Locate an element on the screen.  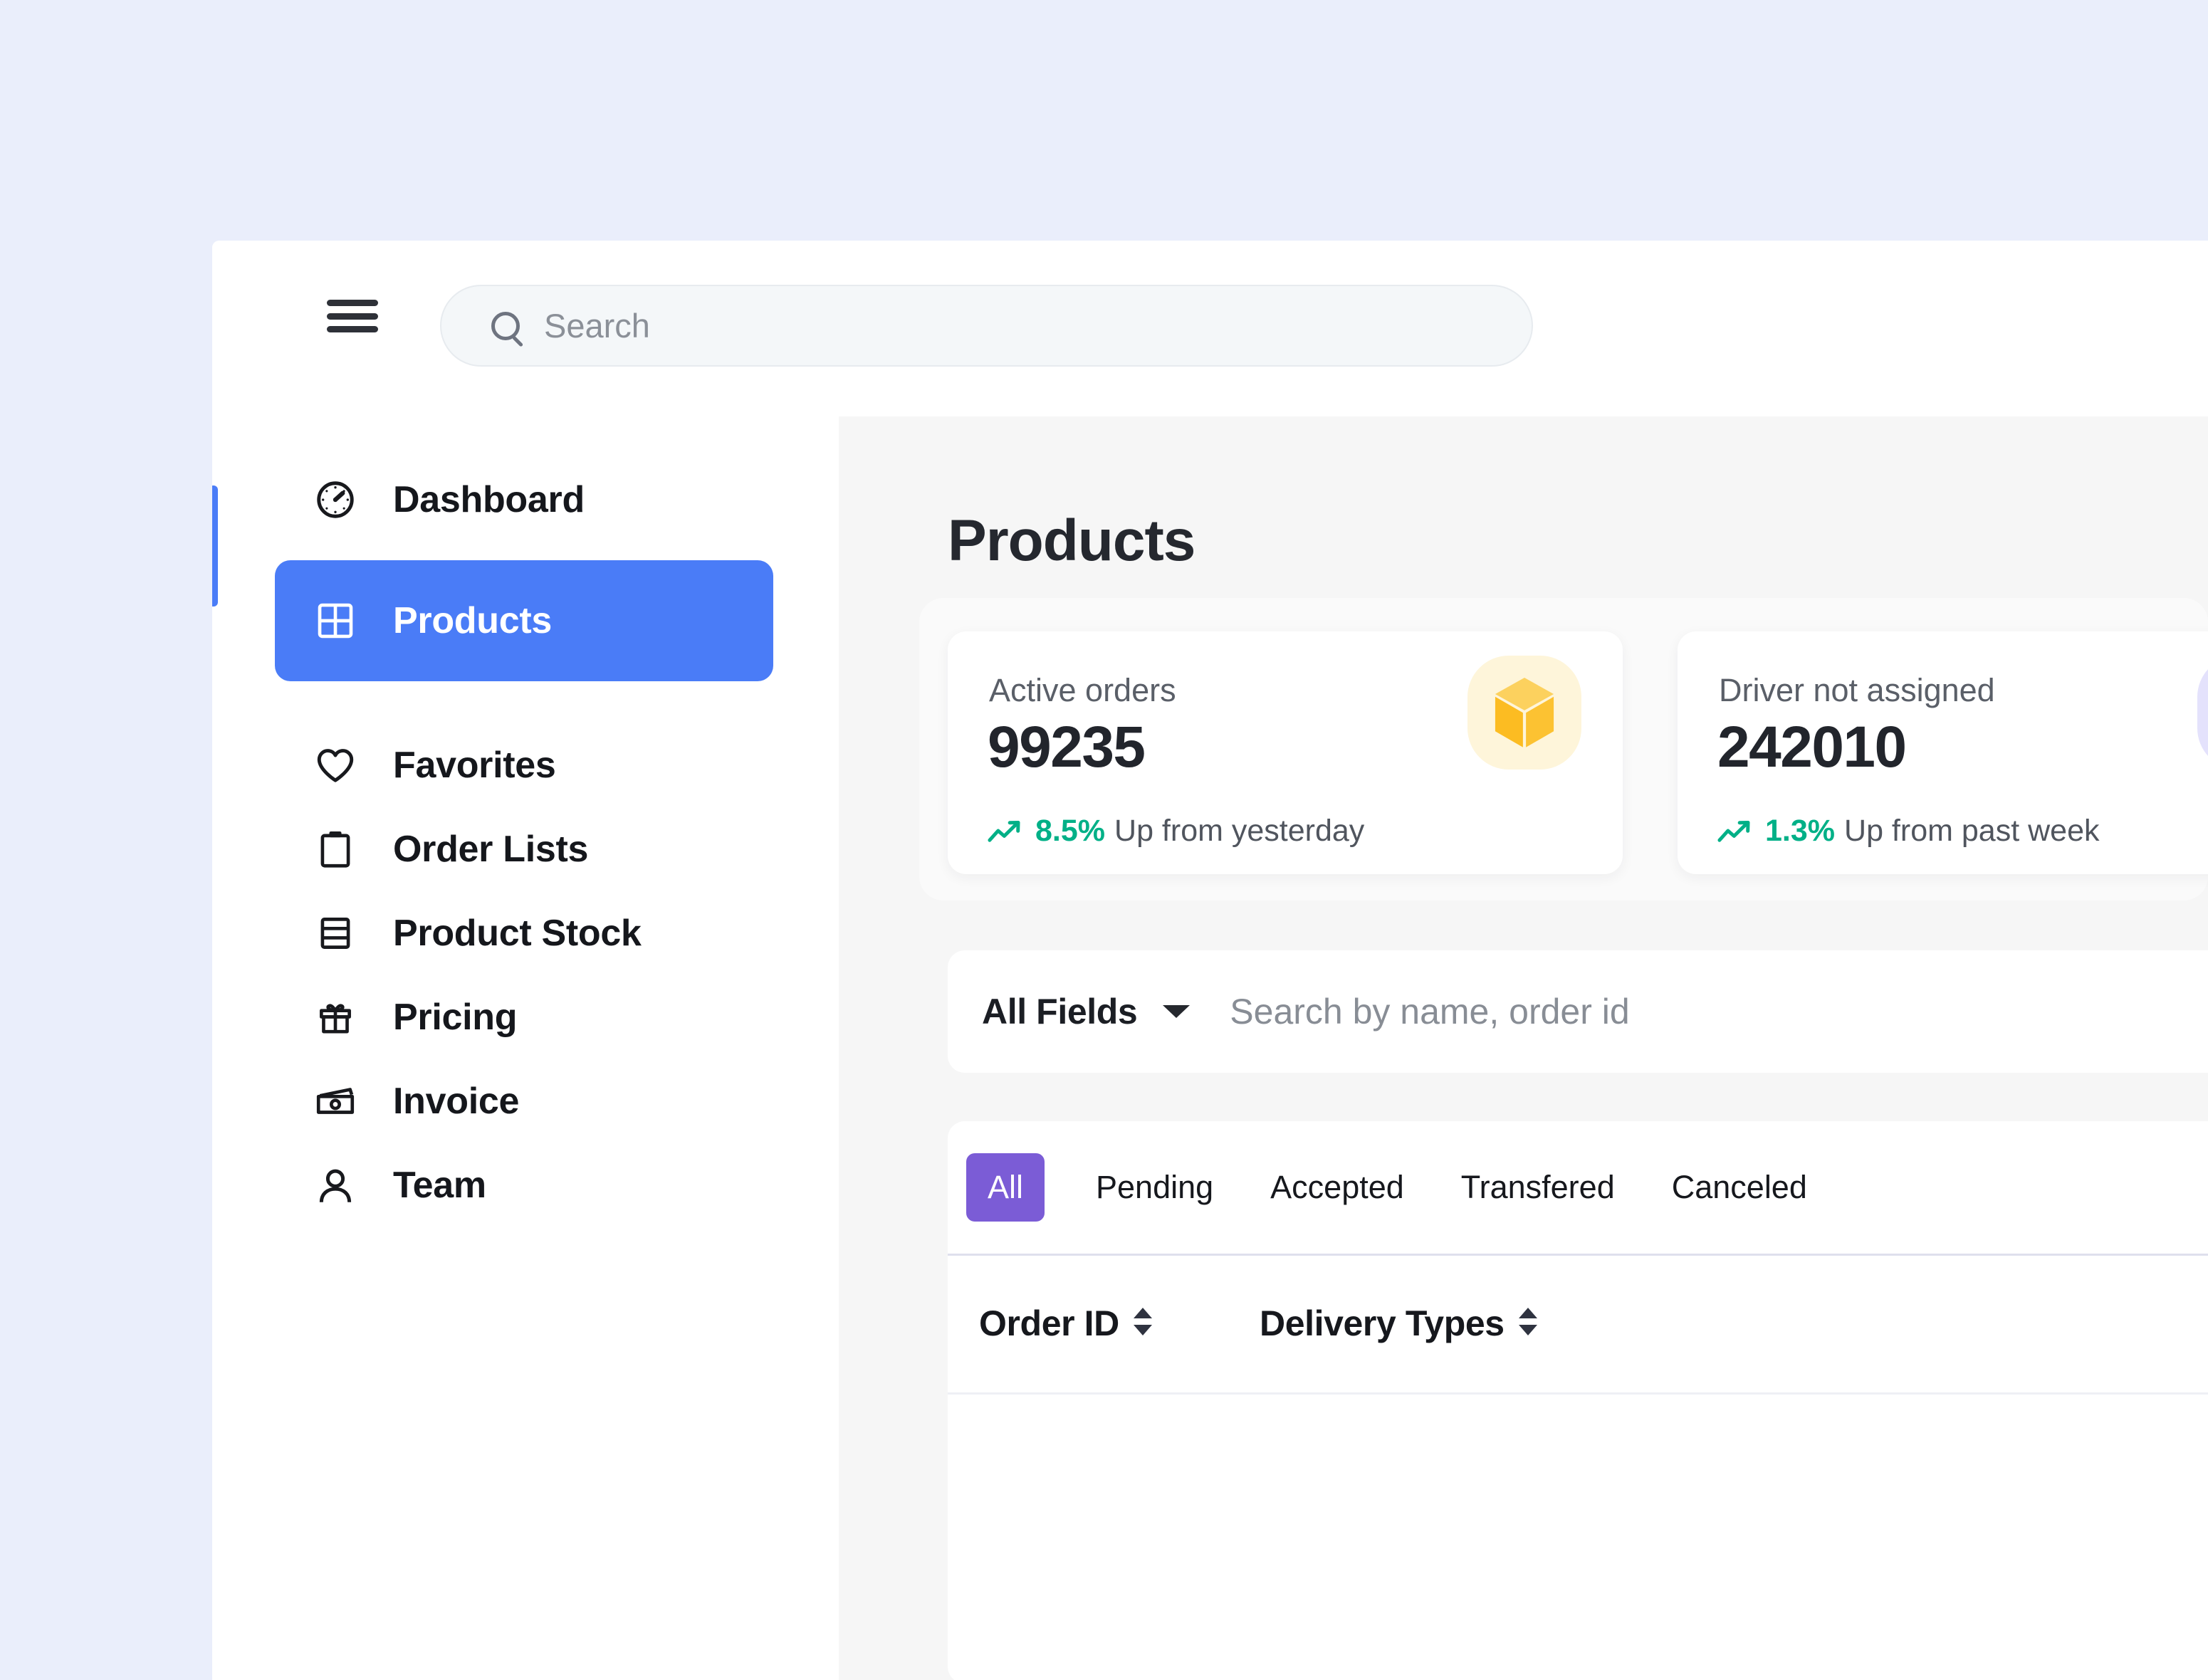
stat-trend: 8.5% Up from yesterday is located at coordinates (1176, 831).